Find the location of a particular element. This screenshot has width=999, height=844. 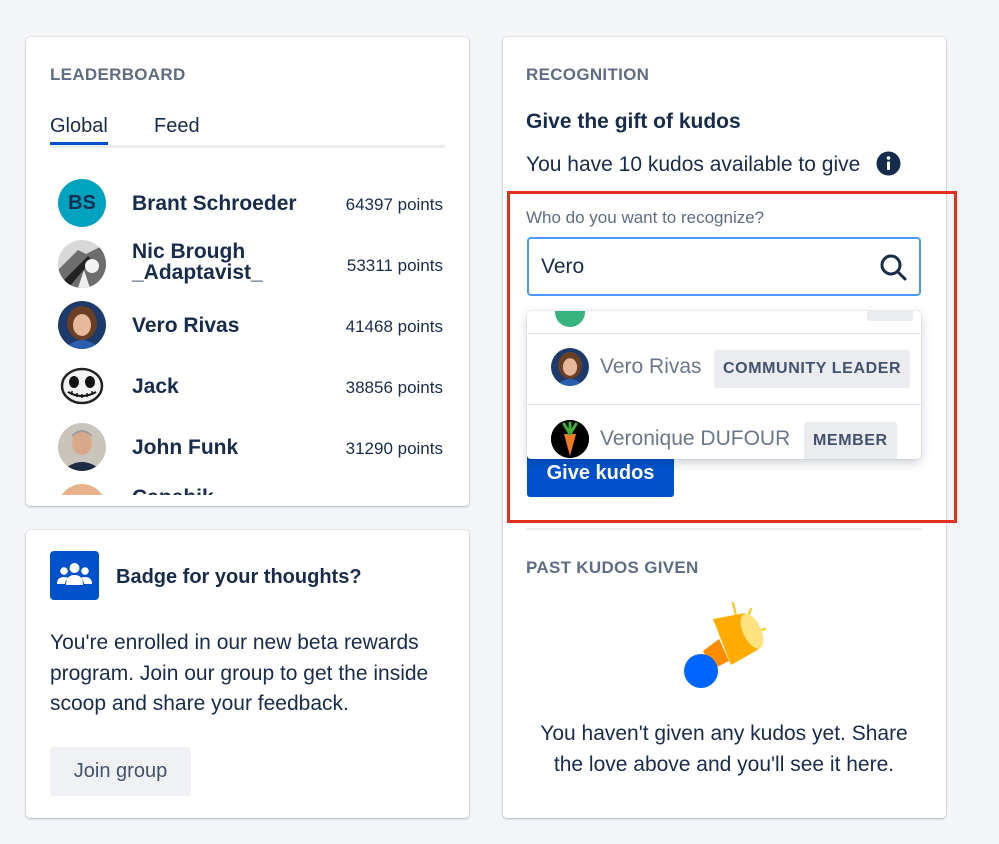

user-name-secondary: _Adaptavist_ is located at coordinates (197, 272).